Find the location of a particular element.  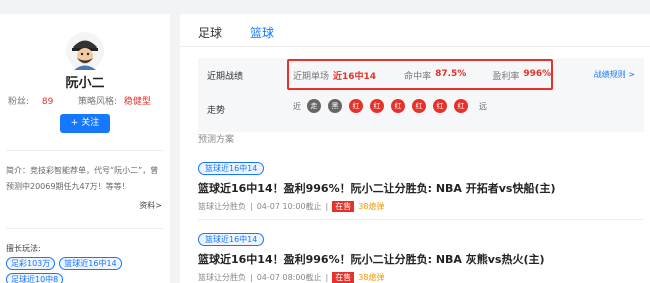

recent-record-label: 近期战绩 is located at coordinates (225, 77).